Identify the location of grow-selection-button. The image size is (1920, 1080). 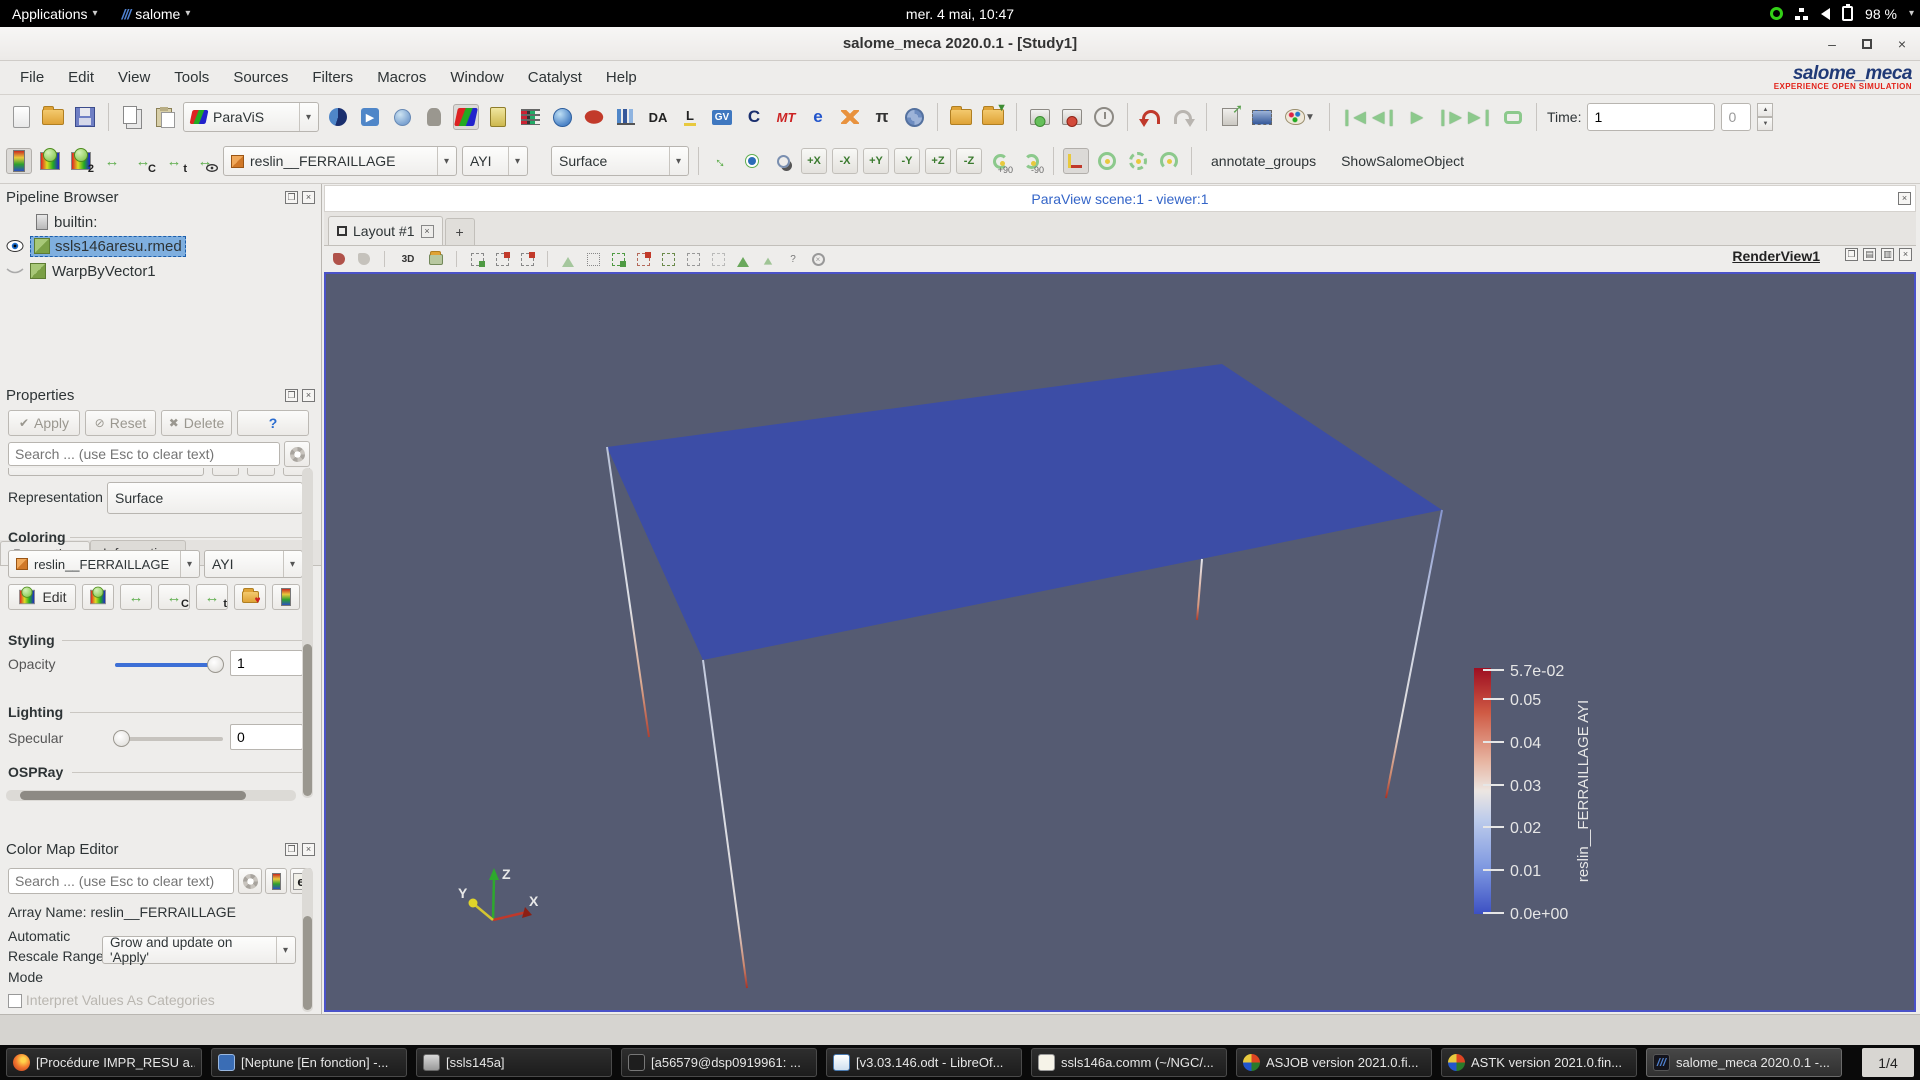
(743, 259).